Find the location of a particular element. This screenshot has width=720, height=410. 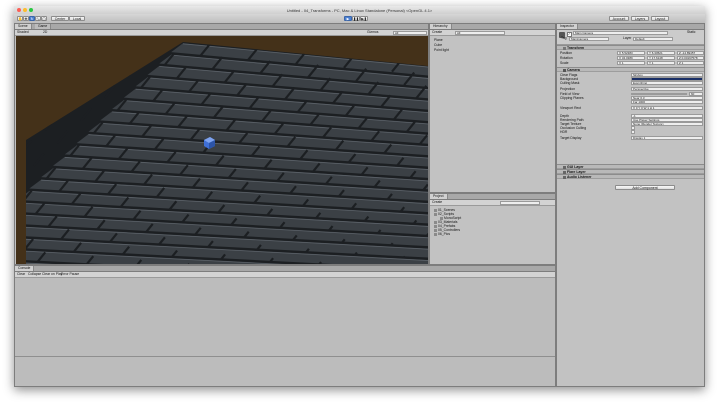

project-item: 06_Pics is located at coordinates (442, 234).